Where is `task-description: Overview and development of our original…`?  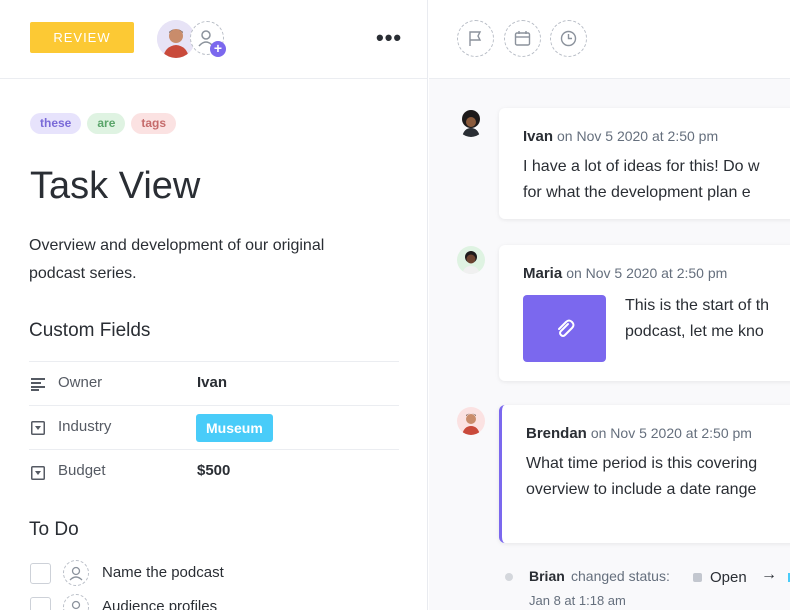 task-description: Overview and development of our original… is located at coordinates (184, 260).